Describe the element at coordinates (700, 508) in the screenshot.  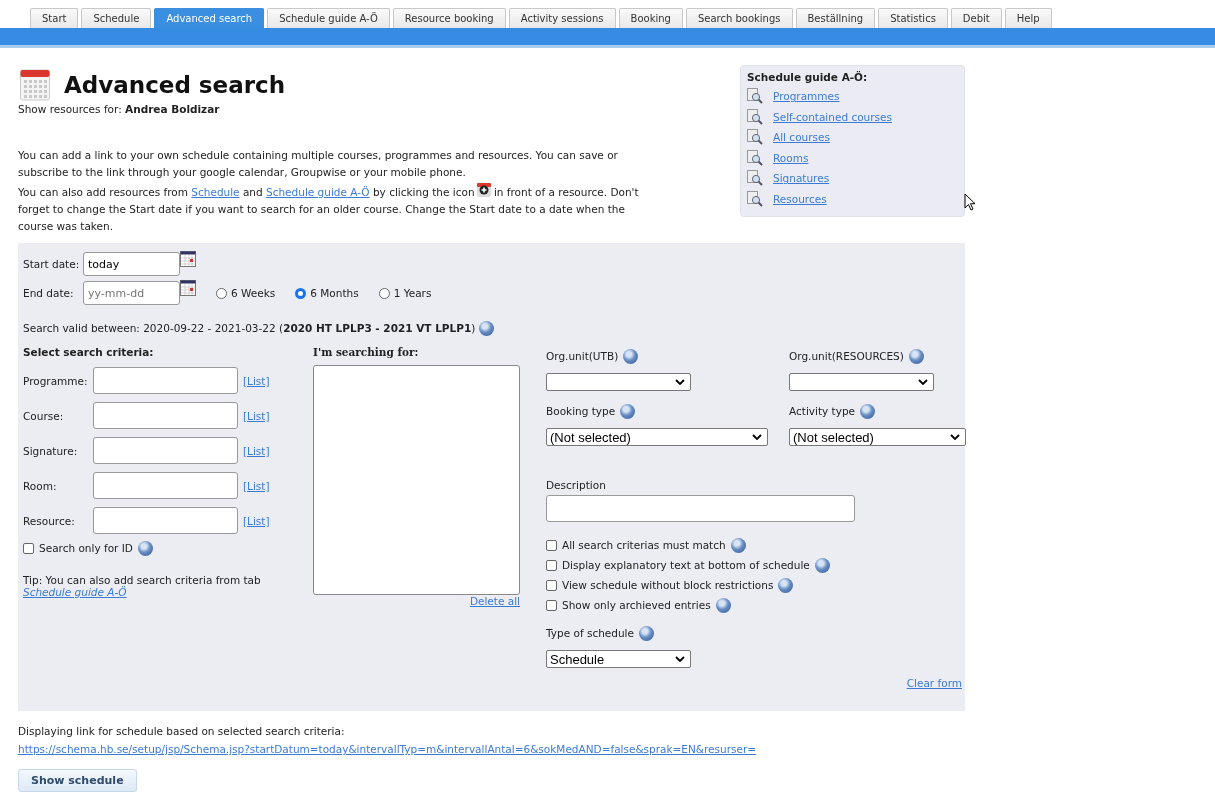
I see `description-field` at that location.